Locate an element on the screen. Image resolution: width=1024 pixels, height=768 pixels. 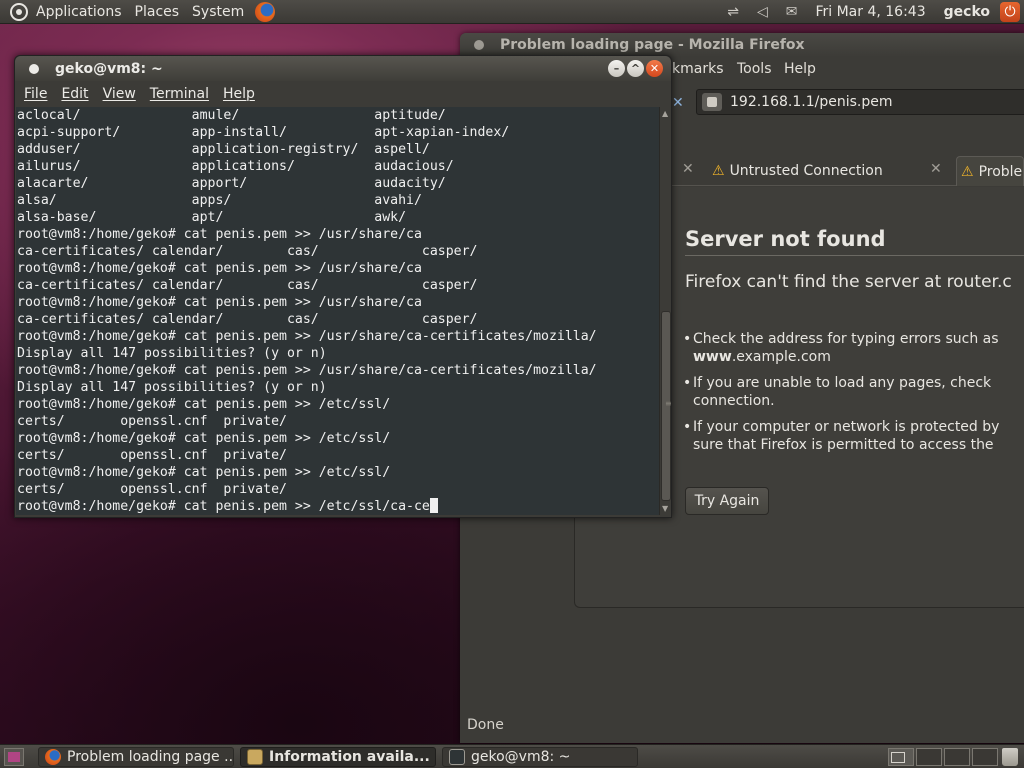
firefox-icon is located at coordinates (53, 757).